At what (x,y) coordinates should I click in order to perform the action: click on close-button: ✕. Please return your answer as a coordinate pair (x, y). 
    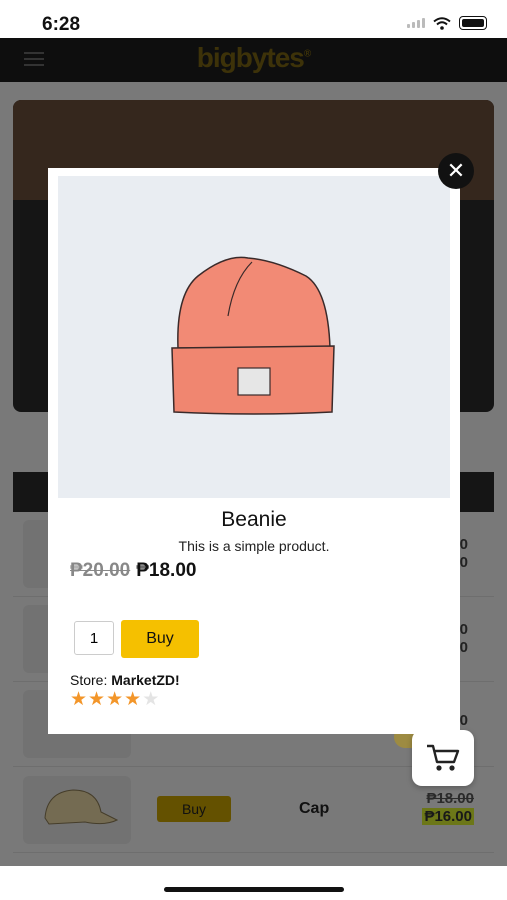
    Looking at the image, I should click on (456, 171).